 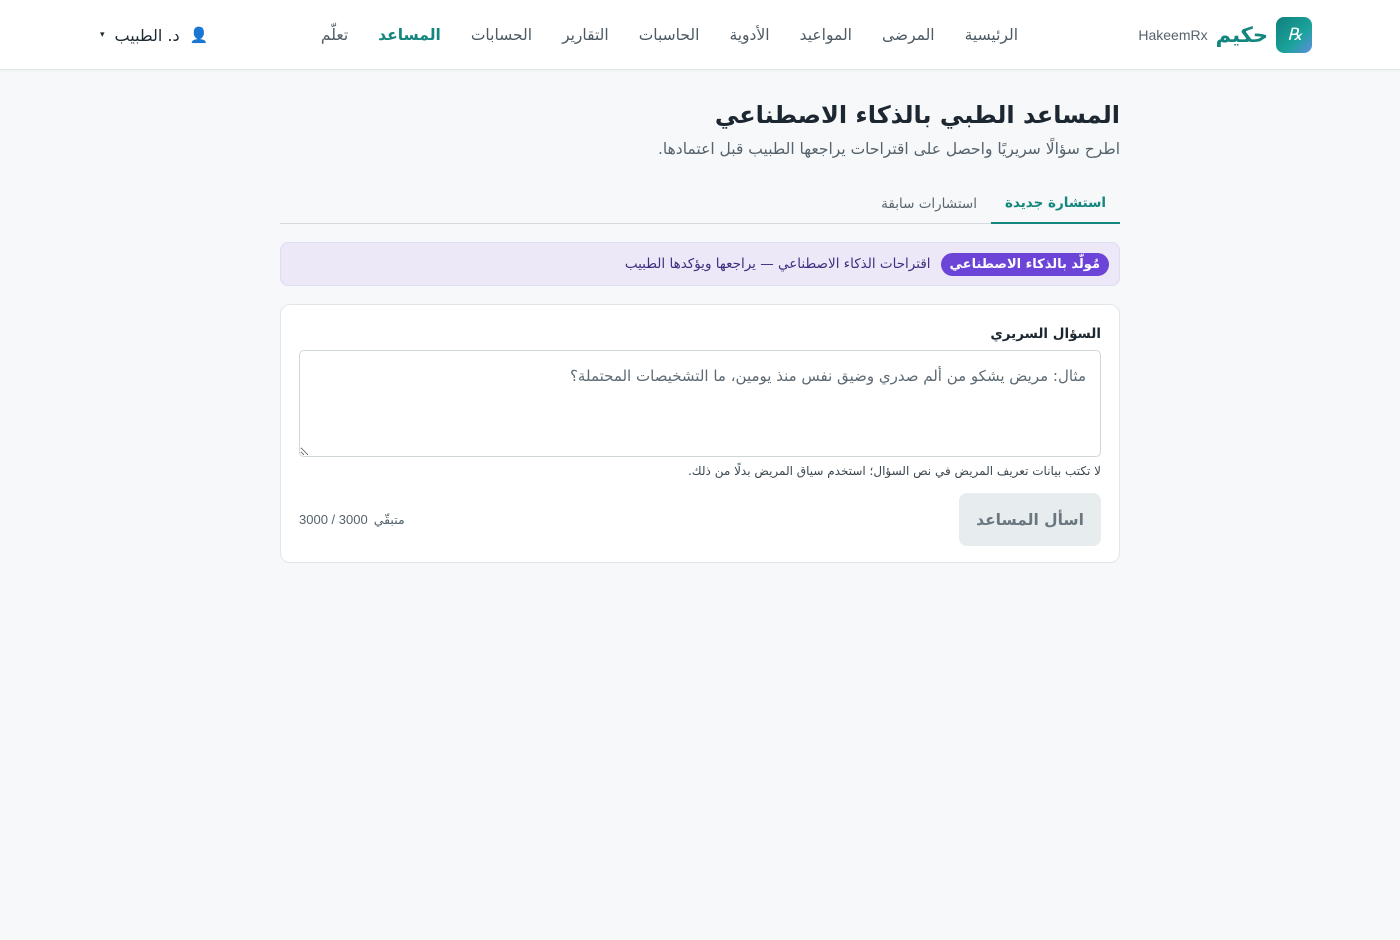 I want to click on nav-item-medications: الأدوية, so click(x=749, y=35).